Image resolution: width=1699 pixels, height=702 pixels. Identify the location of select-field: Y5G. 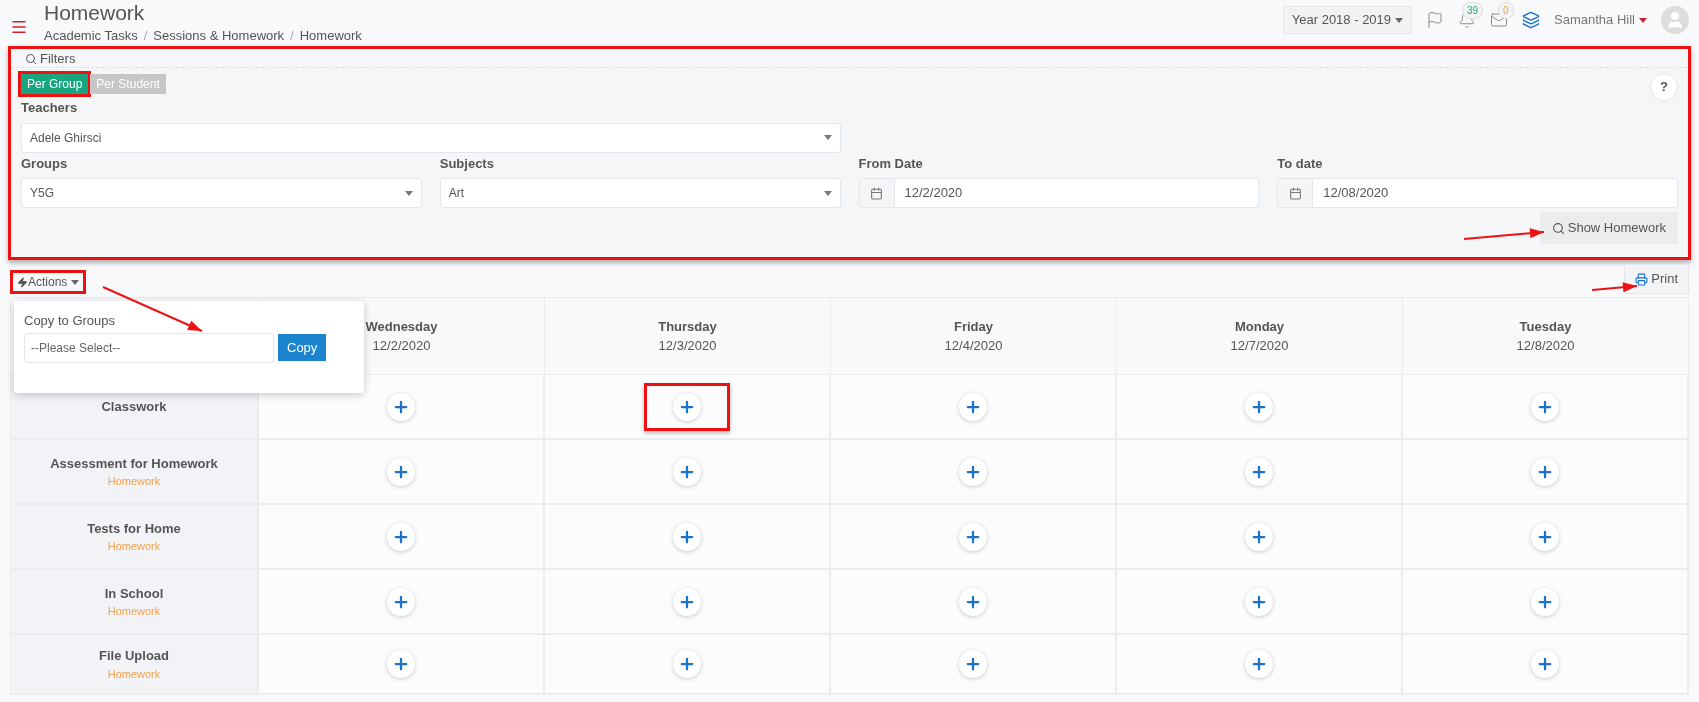
(221, 193).